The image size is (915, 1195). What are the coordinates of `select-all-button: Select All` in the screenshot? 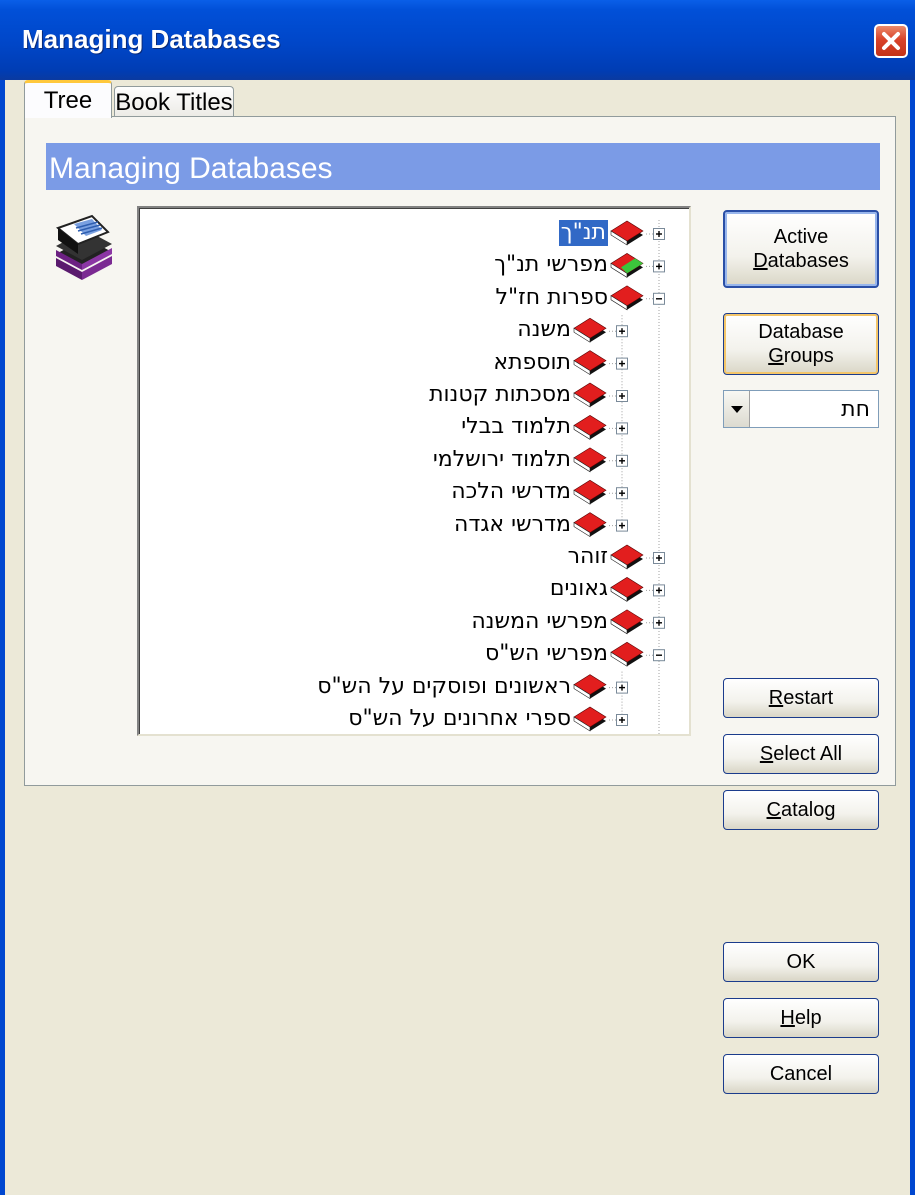 It's located at (801, 754).